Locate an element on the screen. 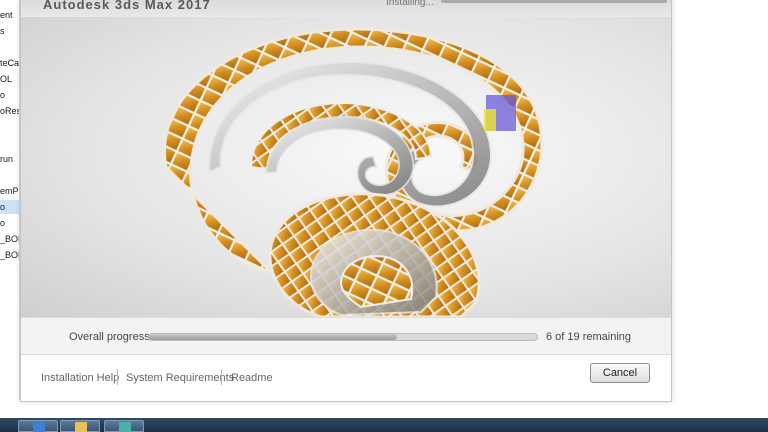 Image resolution: width=768 pixels, height=432 pixels. explorer-item: run is located at coordinates (9, 159).